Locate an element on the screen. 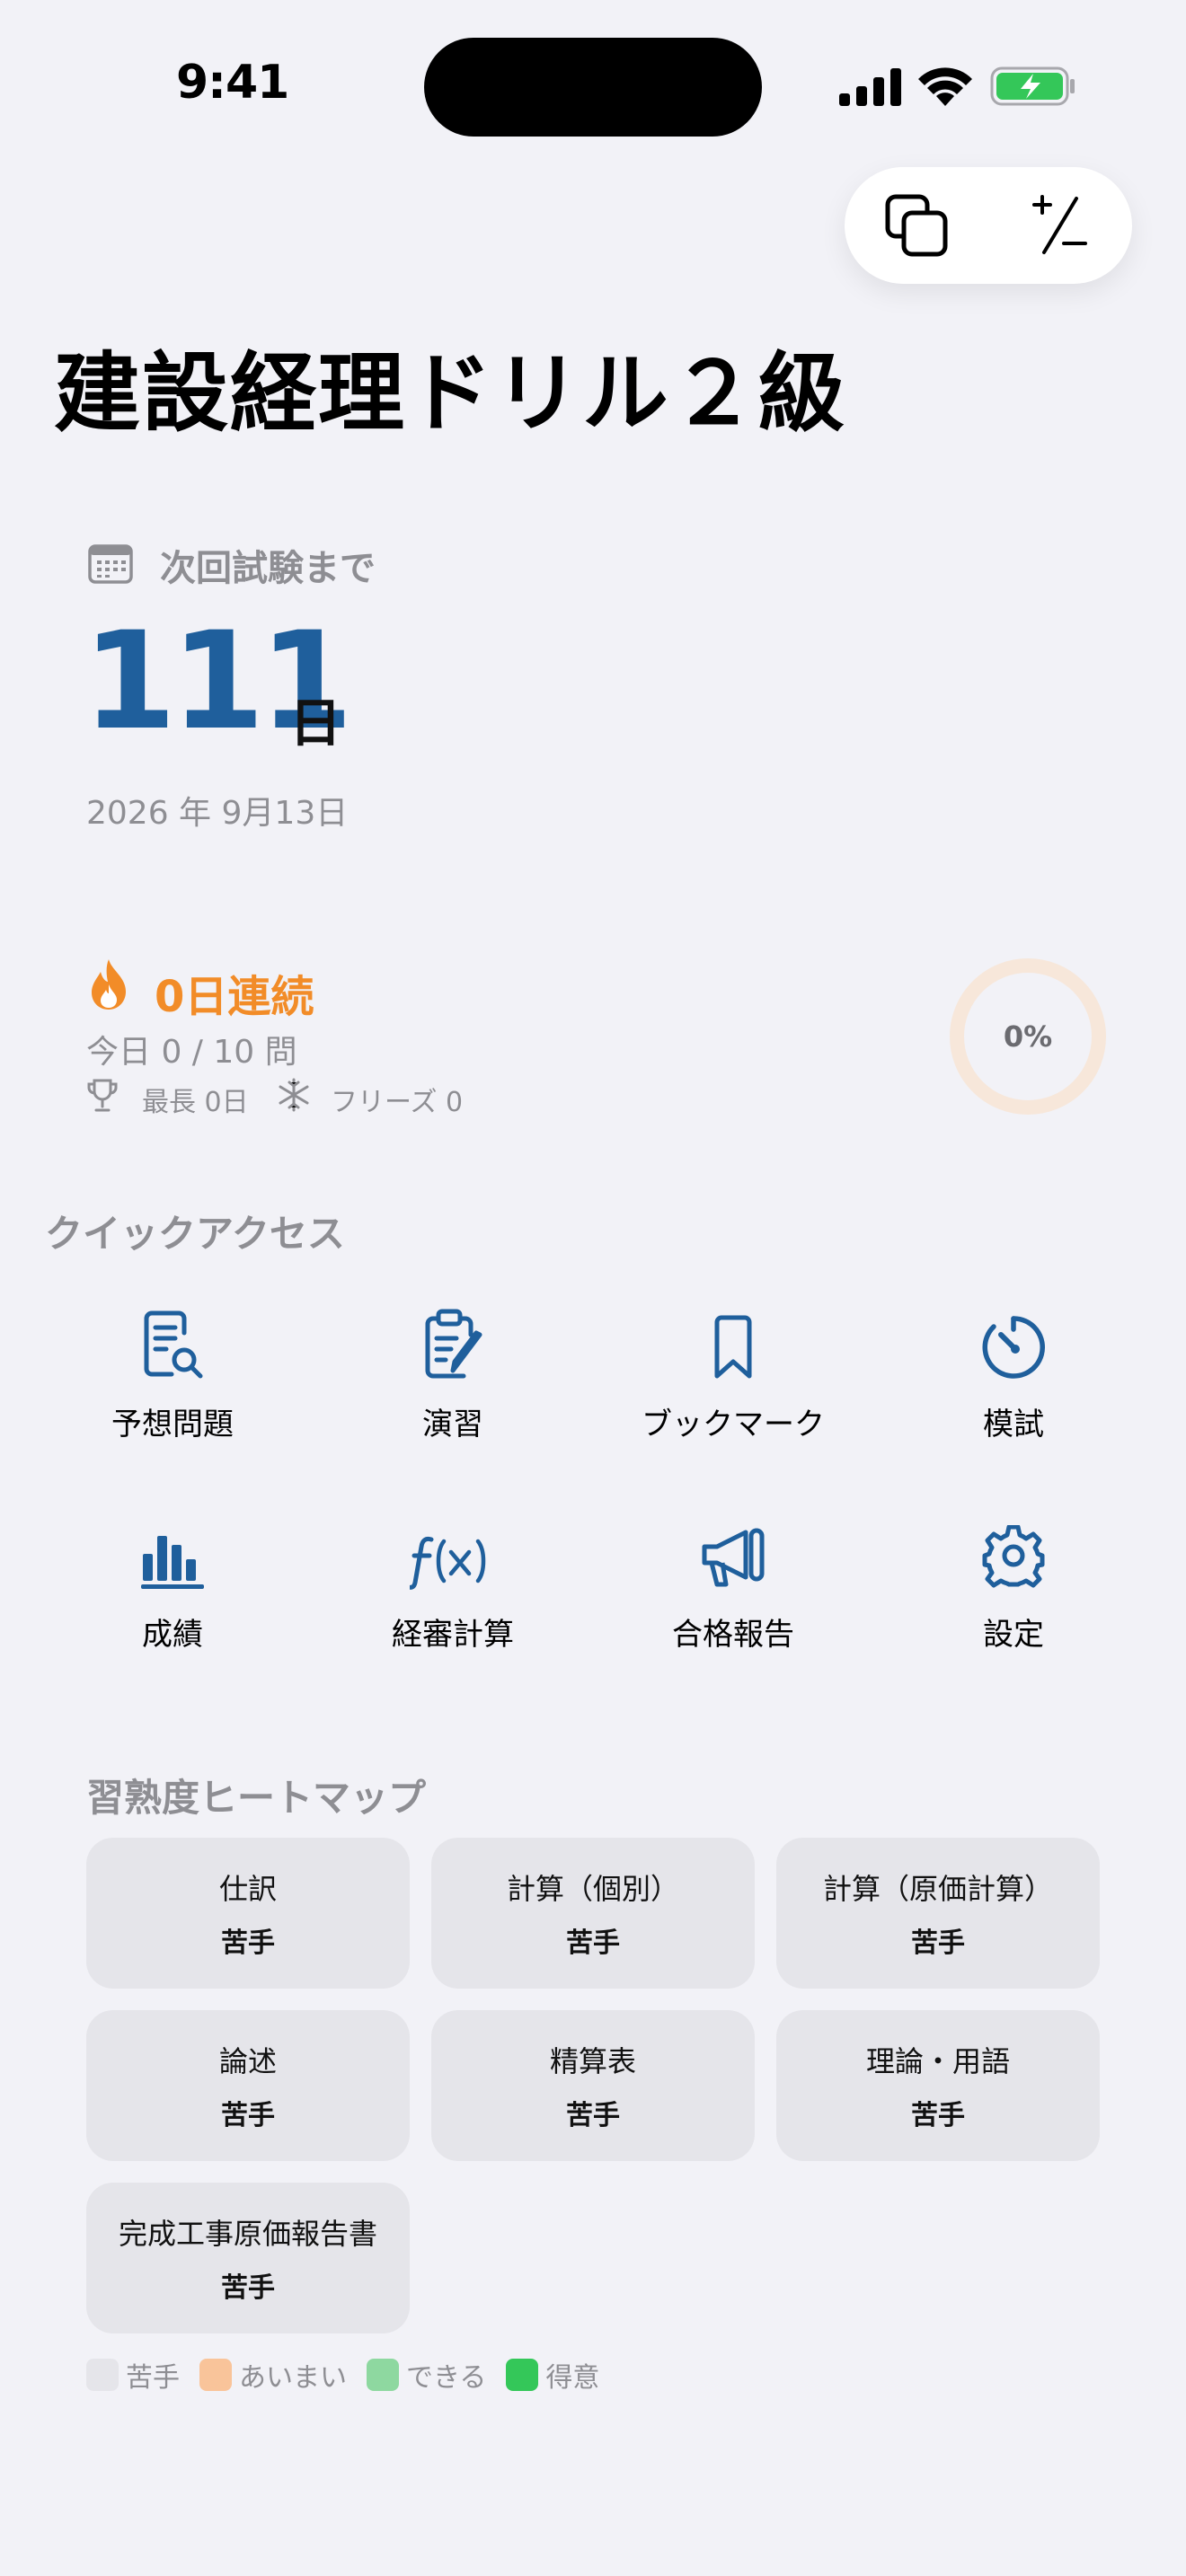  trophy-icon is located at coordinates (102, 1097).